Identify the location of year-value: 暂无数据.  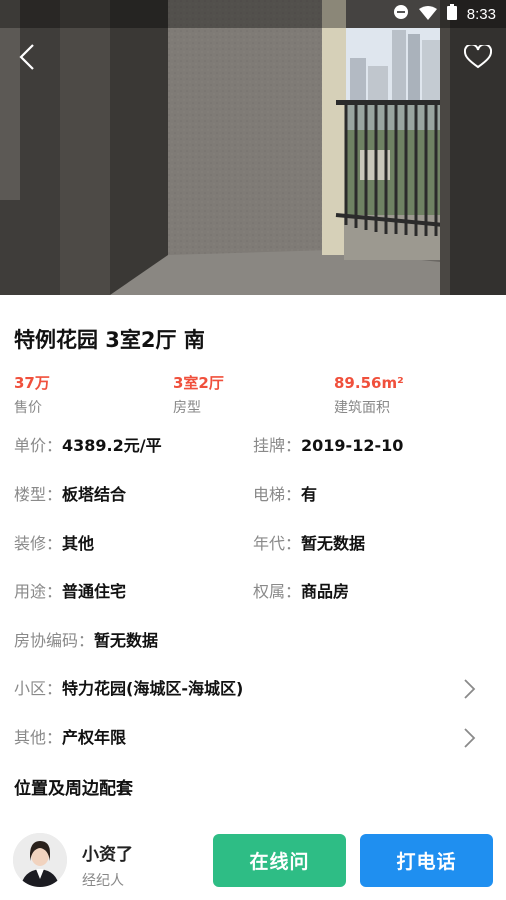
(333, 543).